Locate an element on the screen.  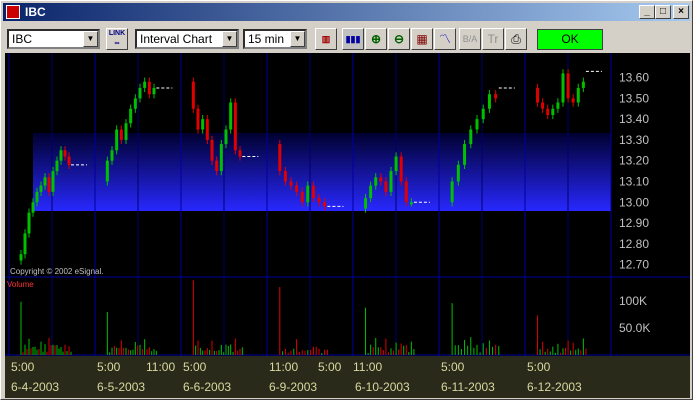
date-tick-label: 6-10-2003 is located at coordinates (382, 387).